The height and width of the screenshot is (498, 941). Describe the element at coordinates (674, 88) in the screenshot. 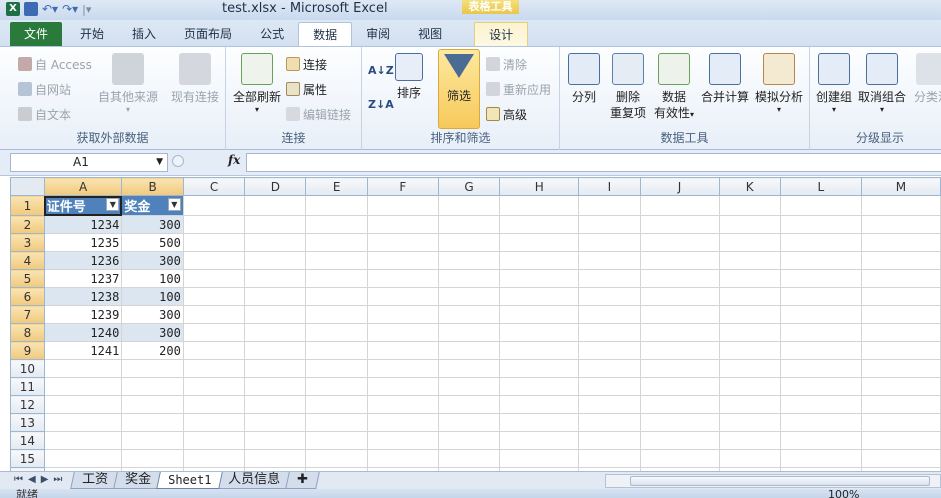

I see `data-validation-button: 数据 有效性▾` at that location.